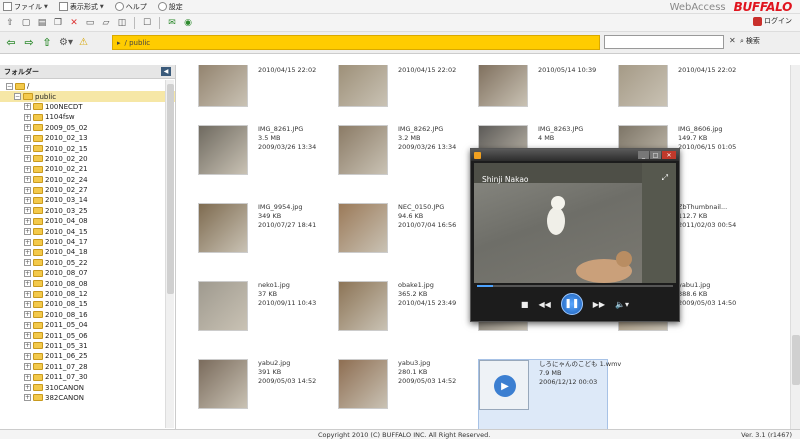 The width and height of the screenshot is (800, 439). What do you see at coordinates (90, 23) in the screenshot?
I see `move-icon: ▭` at bounding box center [90, 23].